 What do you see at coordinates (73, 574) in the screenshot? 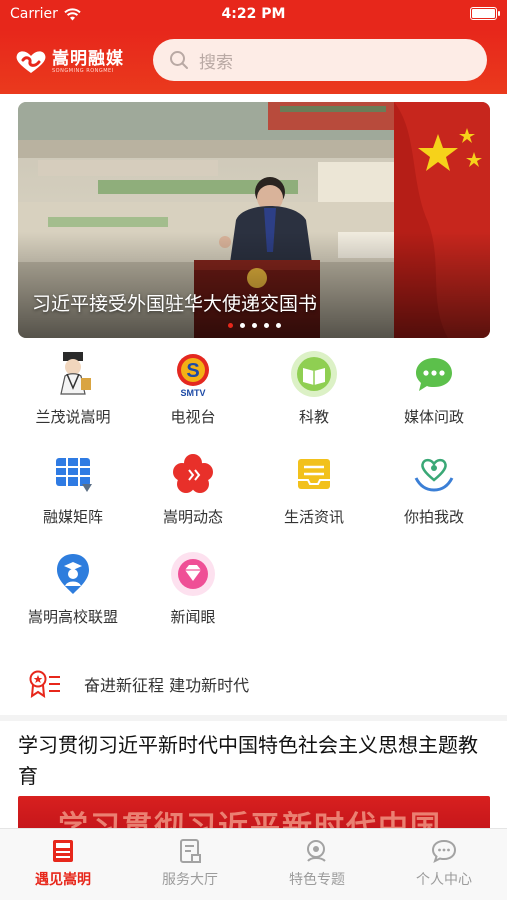
I see `graduate-icon` at bounding box center [73, 574].